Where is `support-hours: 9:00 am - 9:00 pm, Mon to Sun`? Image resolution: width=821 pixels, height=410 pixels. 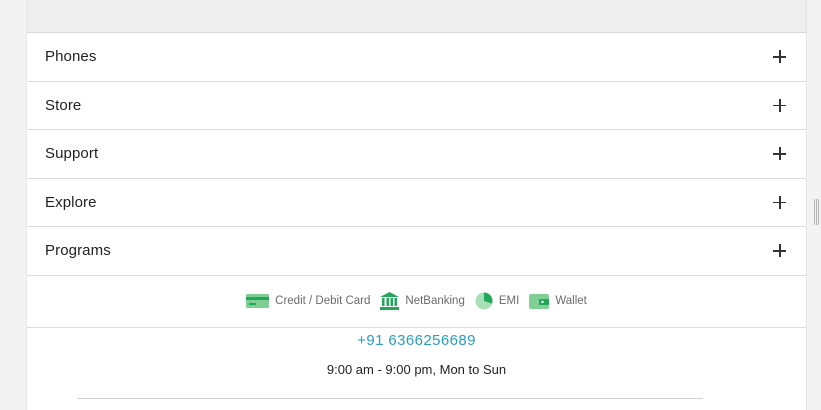 support-hours: 9:00 am - 9:00 pm, Mon to Sun is located at coordinates (416, 369).